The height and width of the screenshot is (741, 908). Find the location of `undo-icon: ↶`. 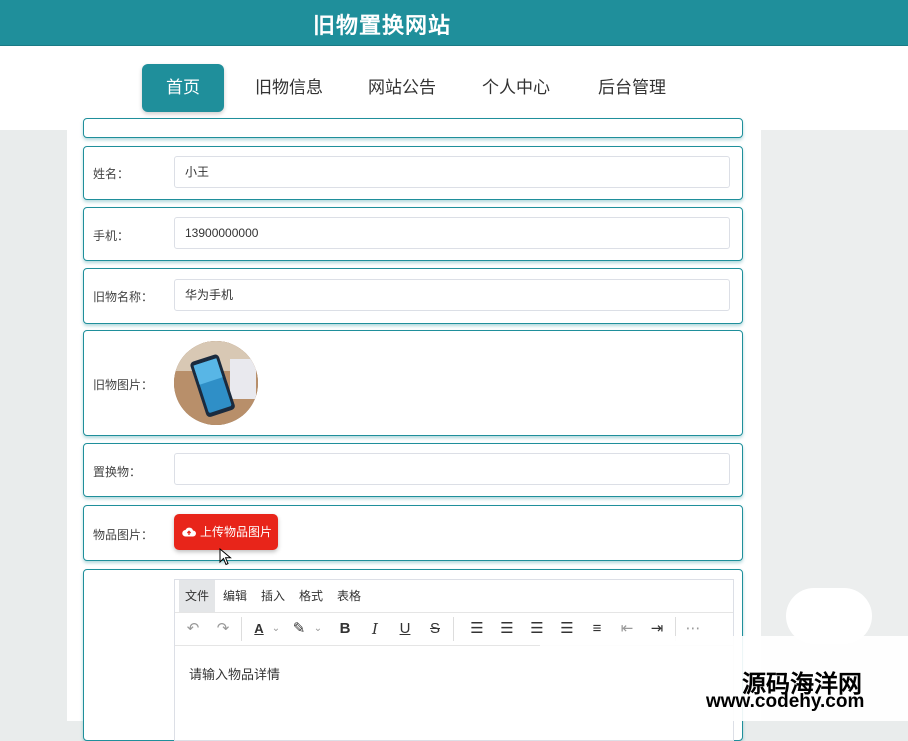

undo-icon: ↶ is located at coordinates (193, 629).